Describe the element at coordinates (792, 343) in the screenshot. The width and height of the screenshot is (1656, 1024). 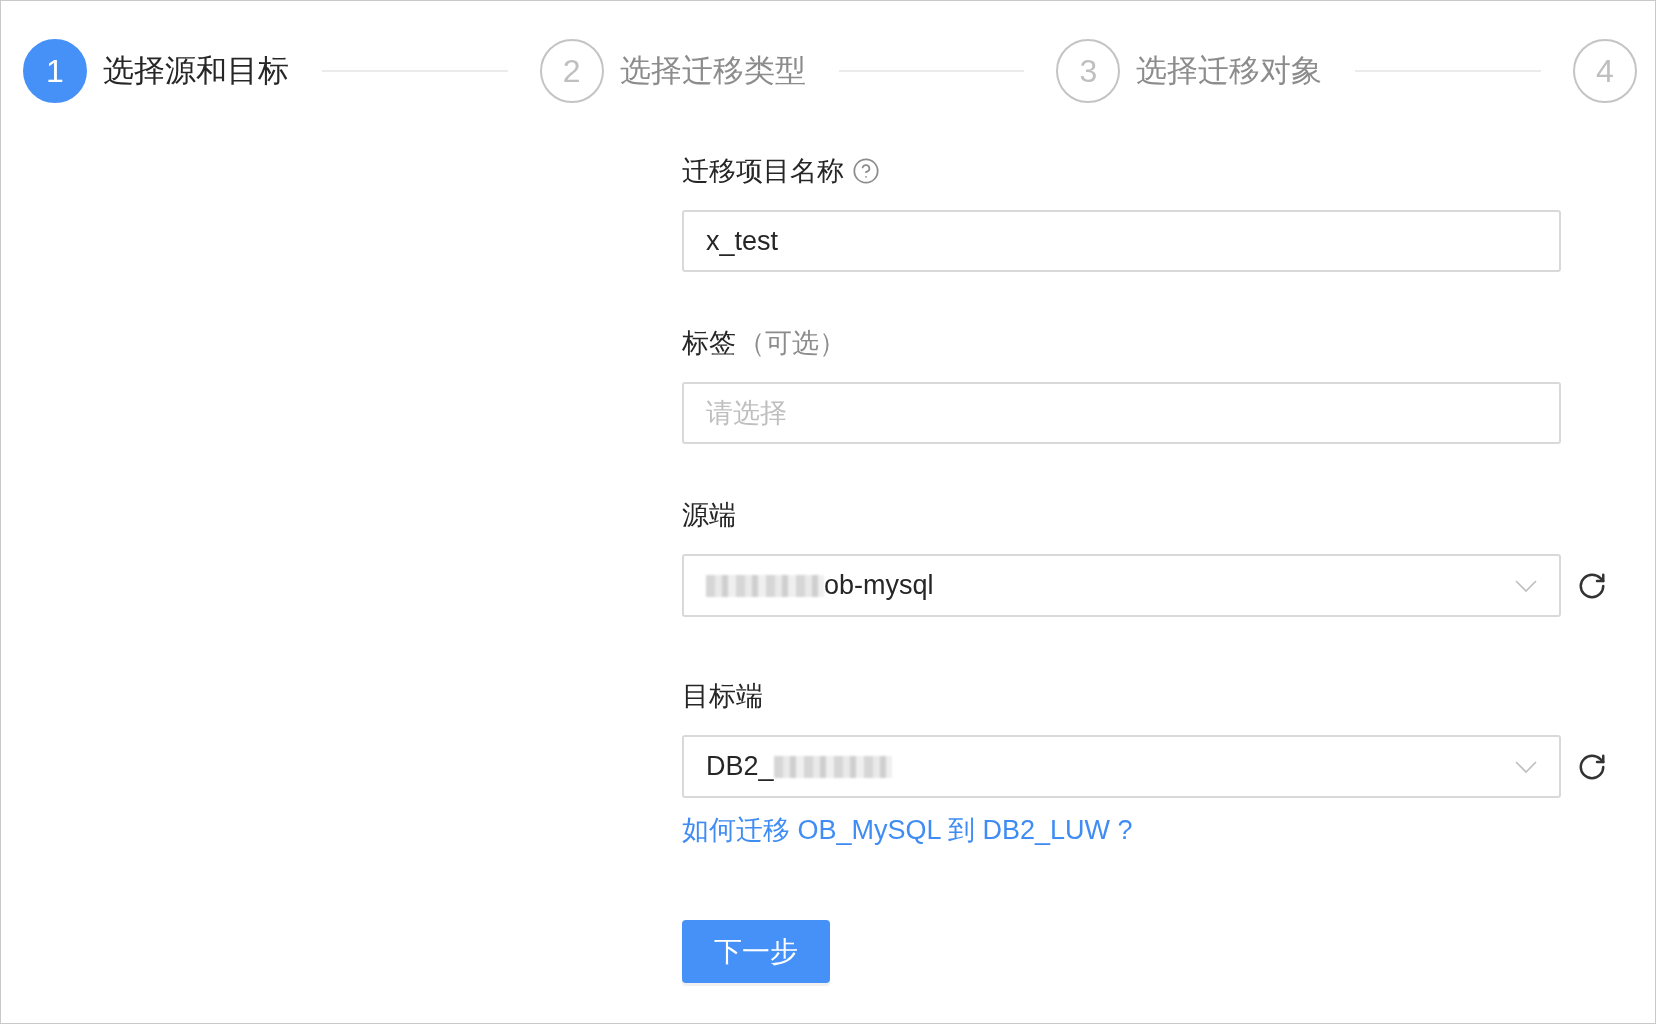
I see `optional-hint: （可选）` at that location.